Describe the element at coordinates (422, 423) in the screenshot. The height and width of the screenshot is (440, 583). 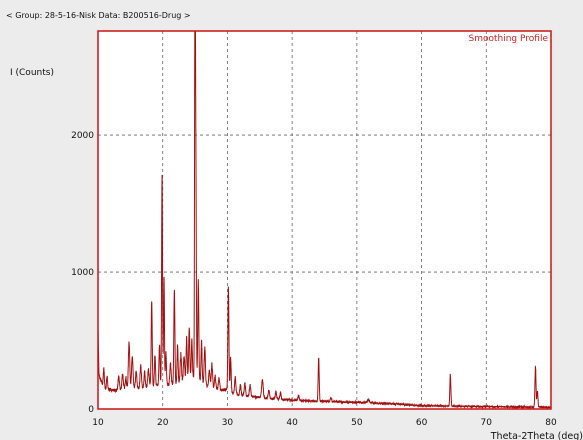
I see `x-tick-label: 60` at that location.